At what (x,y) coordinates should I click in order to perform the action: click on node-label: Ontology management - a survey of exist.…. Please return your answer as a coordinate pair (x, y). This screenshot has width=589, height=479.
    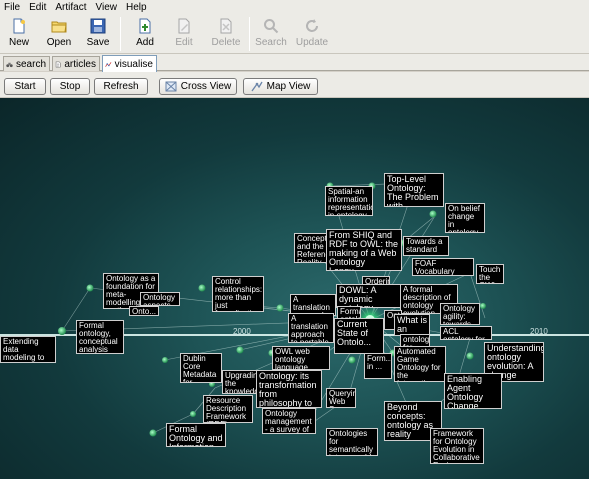
    Looking at the image, I should click on (289, 421).